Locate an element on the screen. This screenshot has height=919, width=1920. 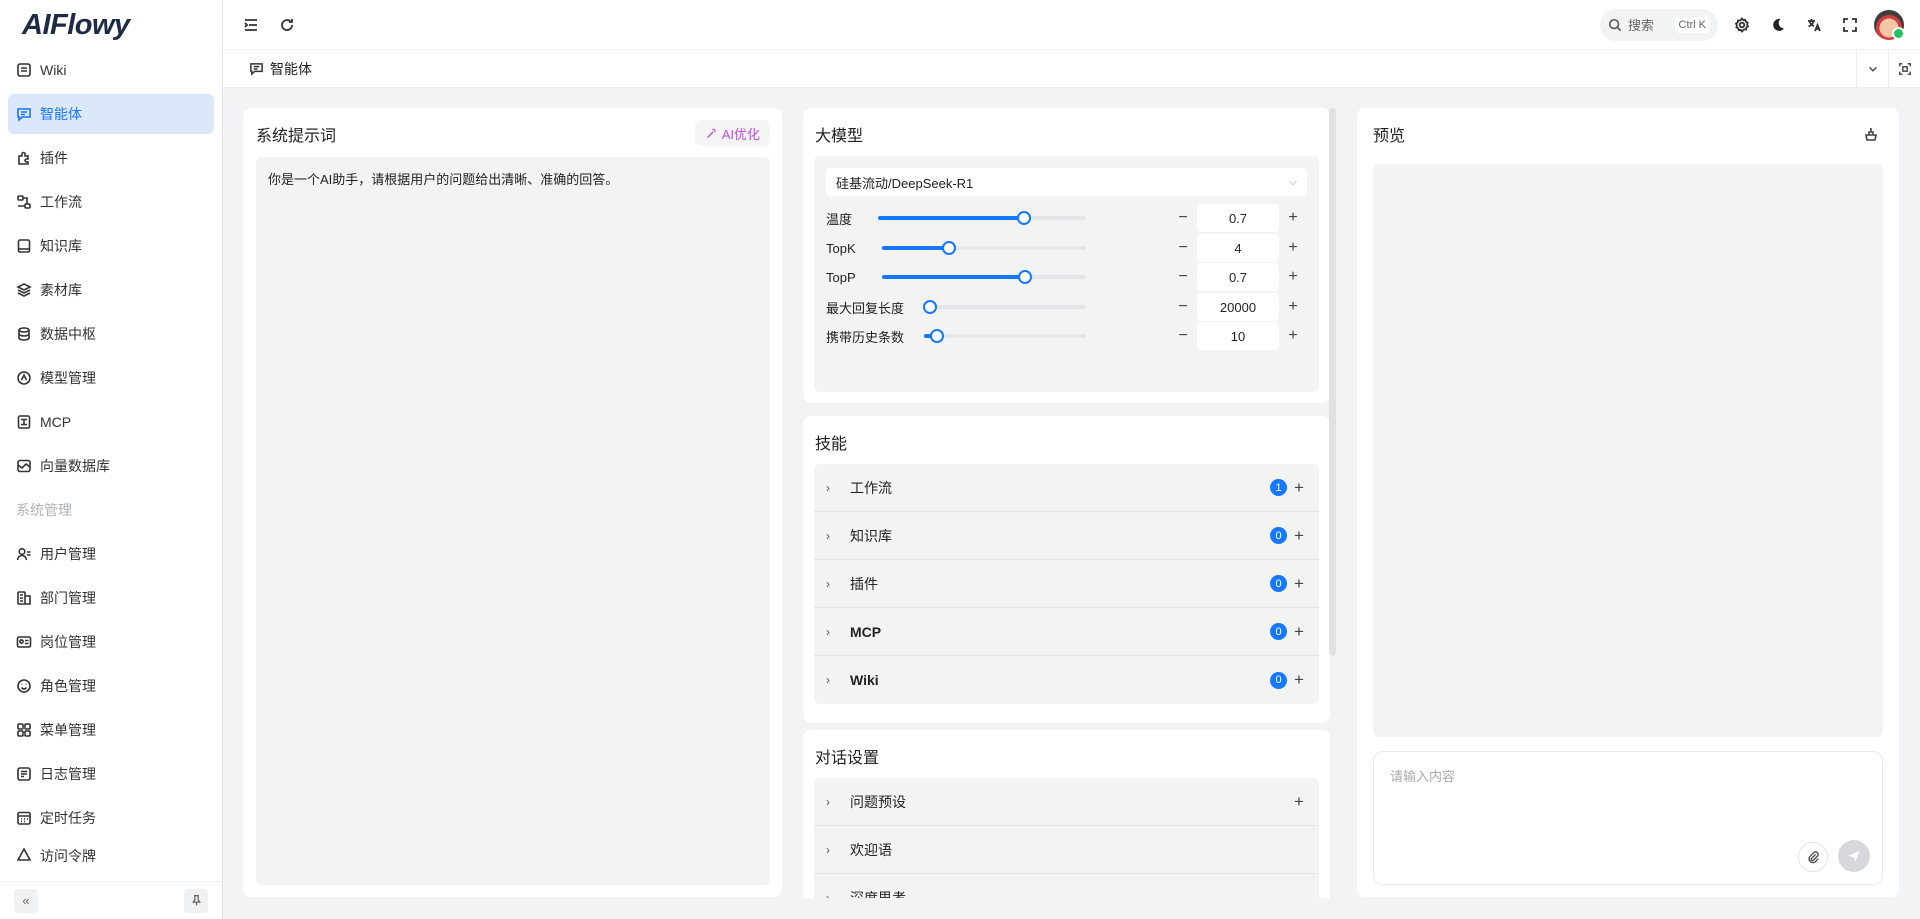
param-value-input: 10 is located at coordinates (1238, 336).